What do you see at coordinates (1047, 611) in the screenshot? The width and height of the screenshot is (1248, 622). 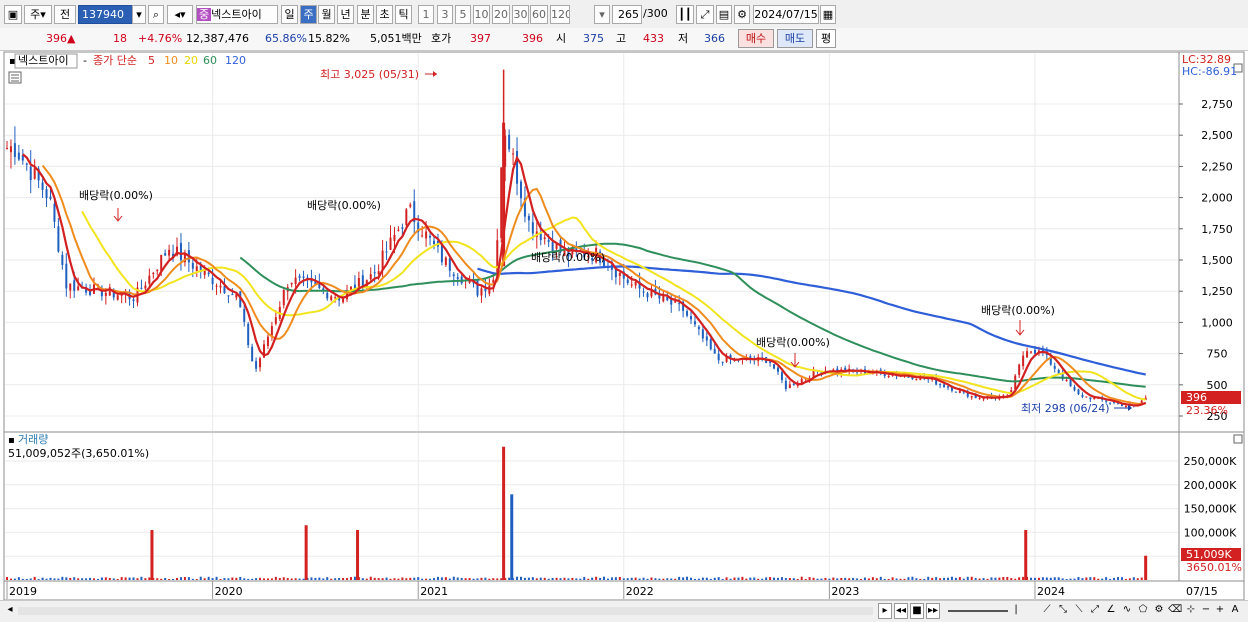 I see `line-tool-icon: ⟋` at bounding box center [1047, 611].